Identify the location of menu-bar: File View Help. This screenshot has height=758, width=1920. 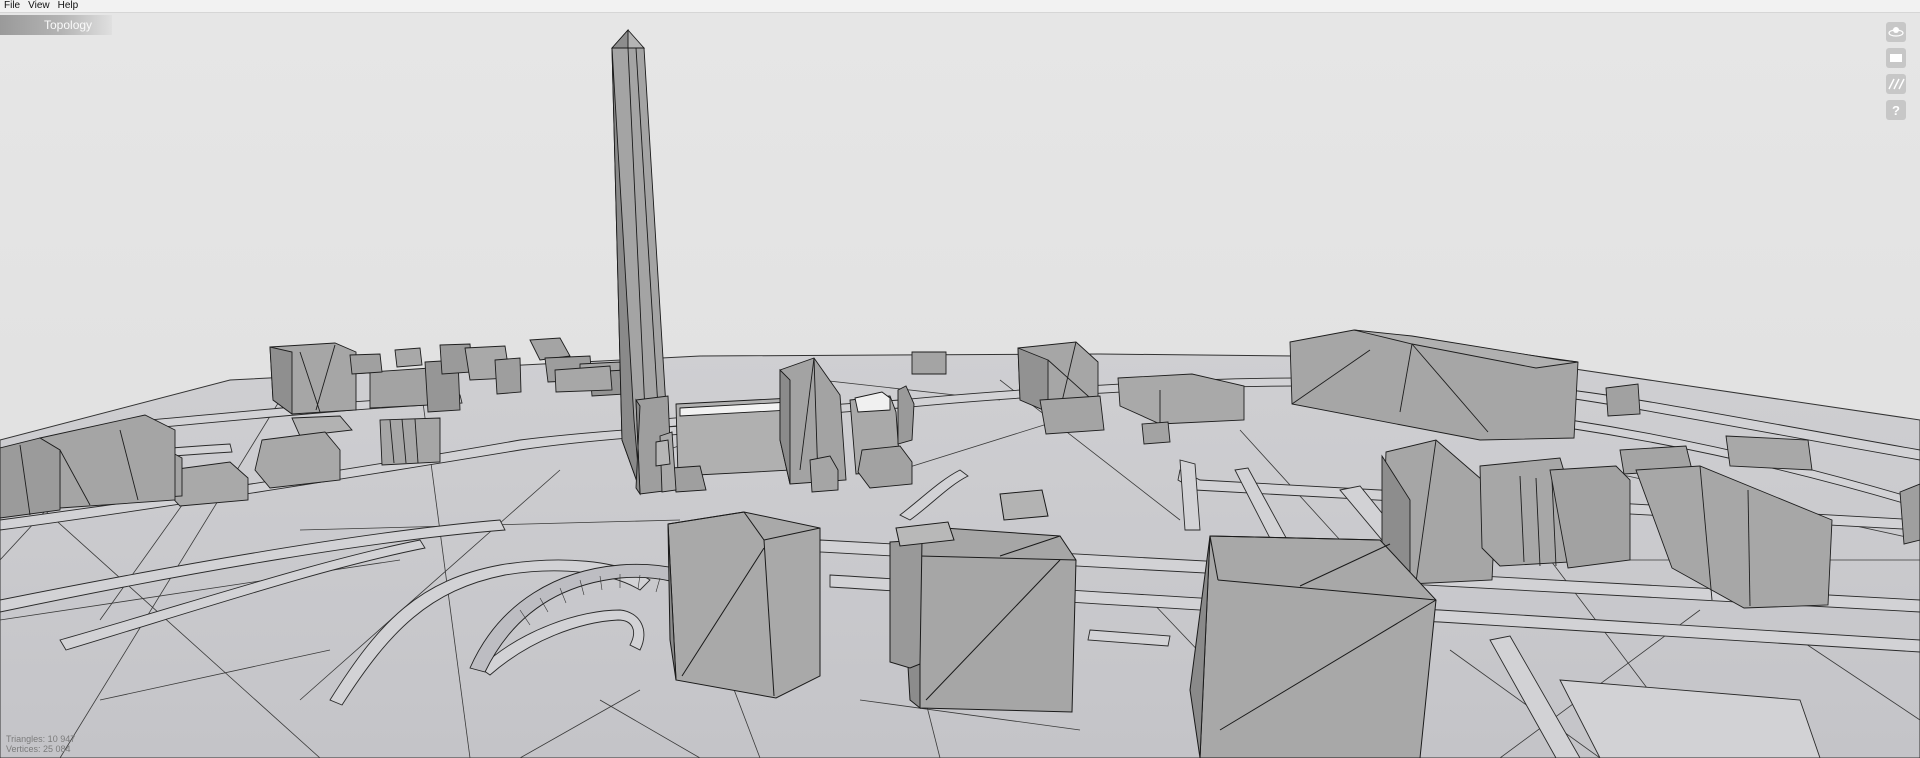
(960, 6).